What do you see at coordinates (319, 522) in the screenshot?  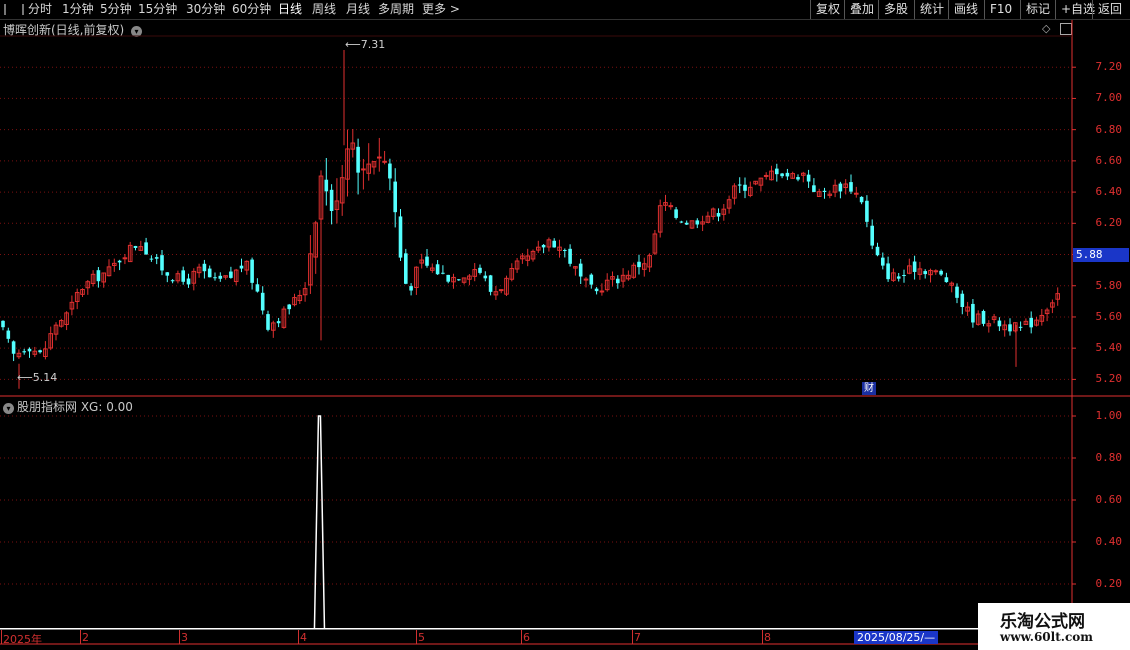 I see `xg-signal-line` at bounding box center [319, 522].